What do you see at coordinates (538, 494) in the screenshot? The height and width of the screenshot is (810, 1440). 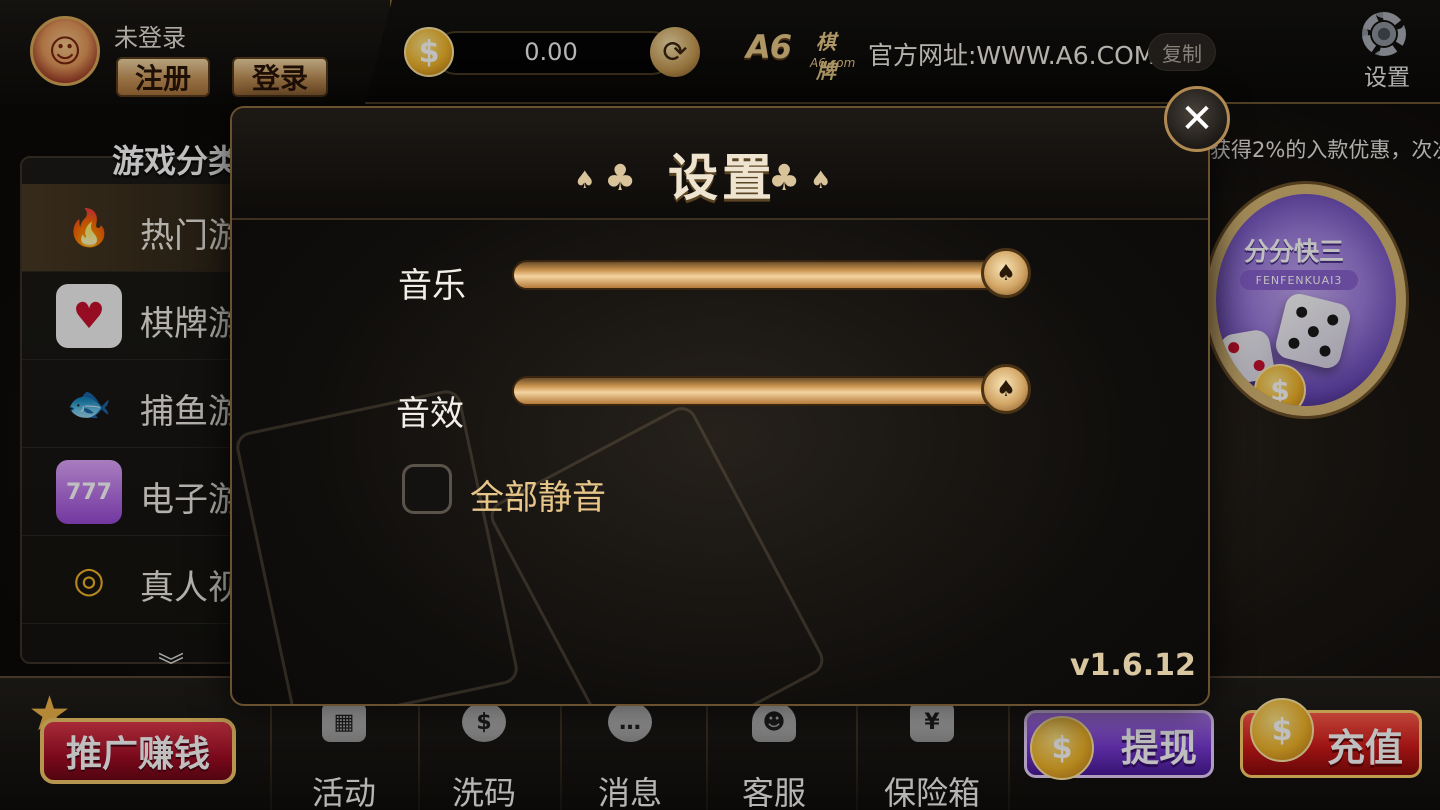 I see `mute-all-label: 全部静音` at bounding box center [538, 494].